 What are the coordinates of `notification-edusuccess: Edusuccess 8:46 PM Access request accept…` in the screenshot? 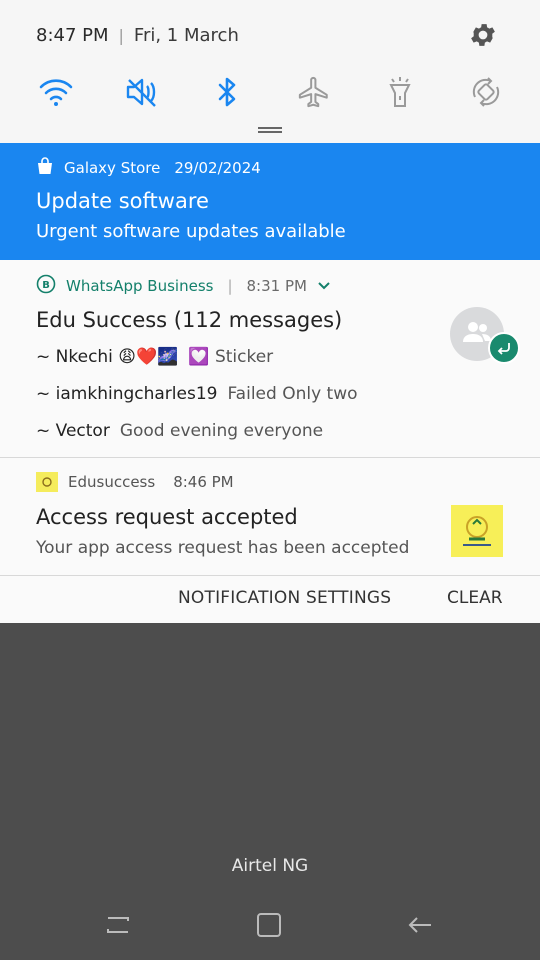 It's located at (270, 517).